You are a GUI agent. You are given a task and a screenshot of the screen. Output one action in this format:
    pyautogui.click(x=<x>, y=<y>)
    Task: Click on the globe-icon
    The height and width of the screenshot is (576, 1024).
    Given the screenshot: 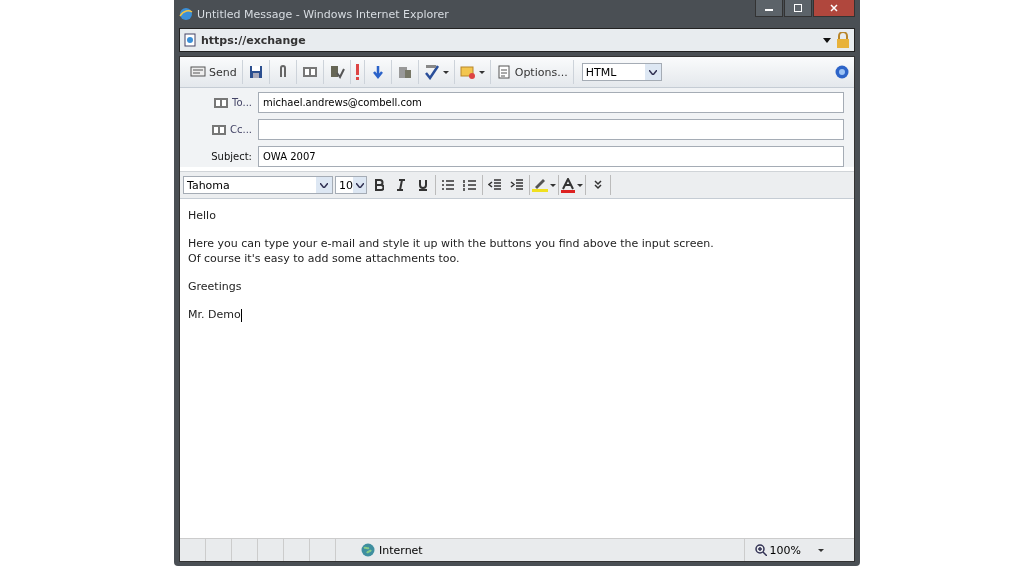 What is the action you would take?
    pyautogui.click(x=368, y=550)
    